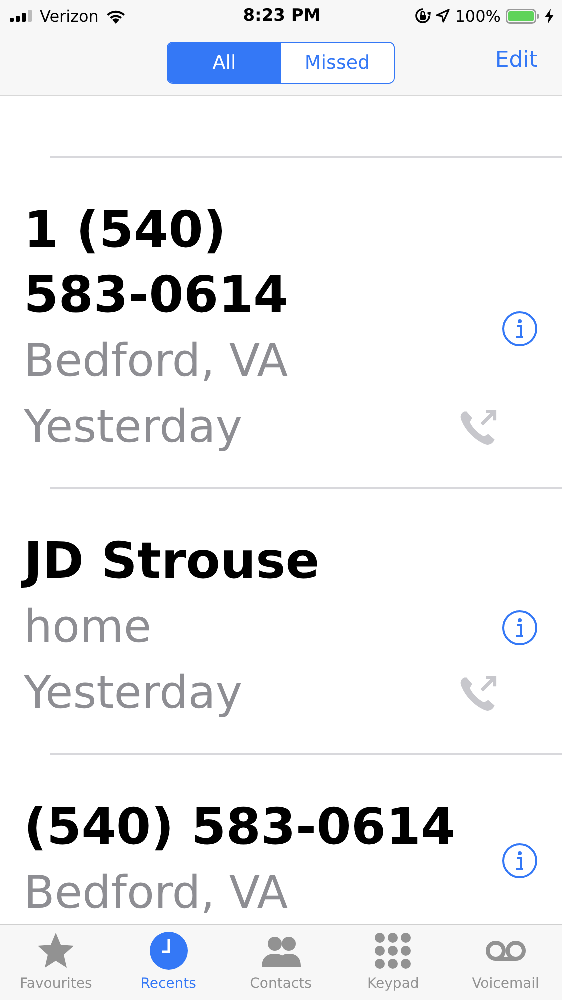  I want to click on caller-detail: home, so click(88, 627).